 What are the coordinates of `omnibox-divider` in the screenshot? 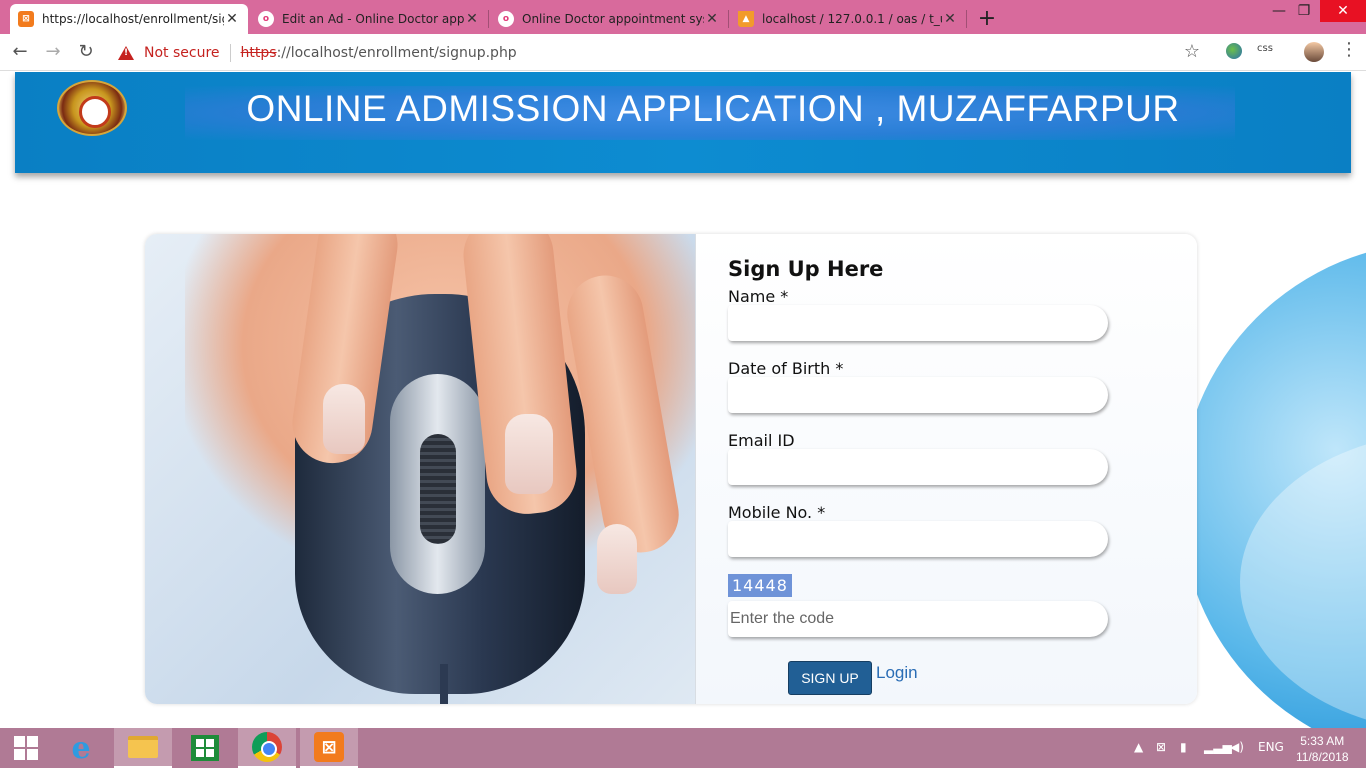 It's located at (230, 52).